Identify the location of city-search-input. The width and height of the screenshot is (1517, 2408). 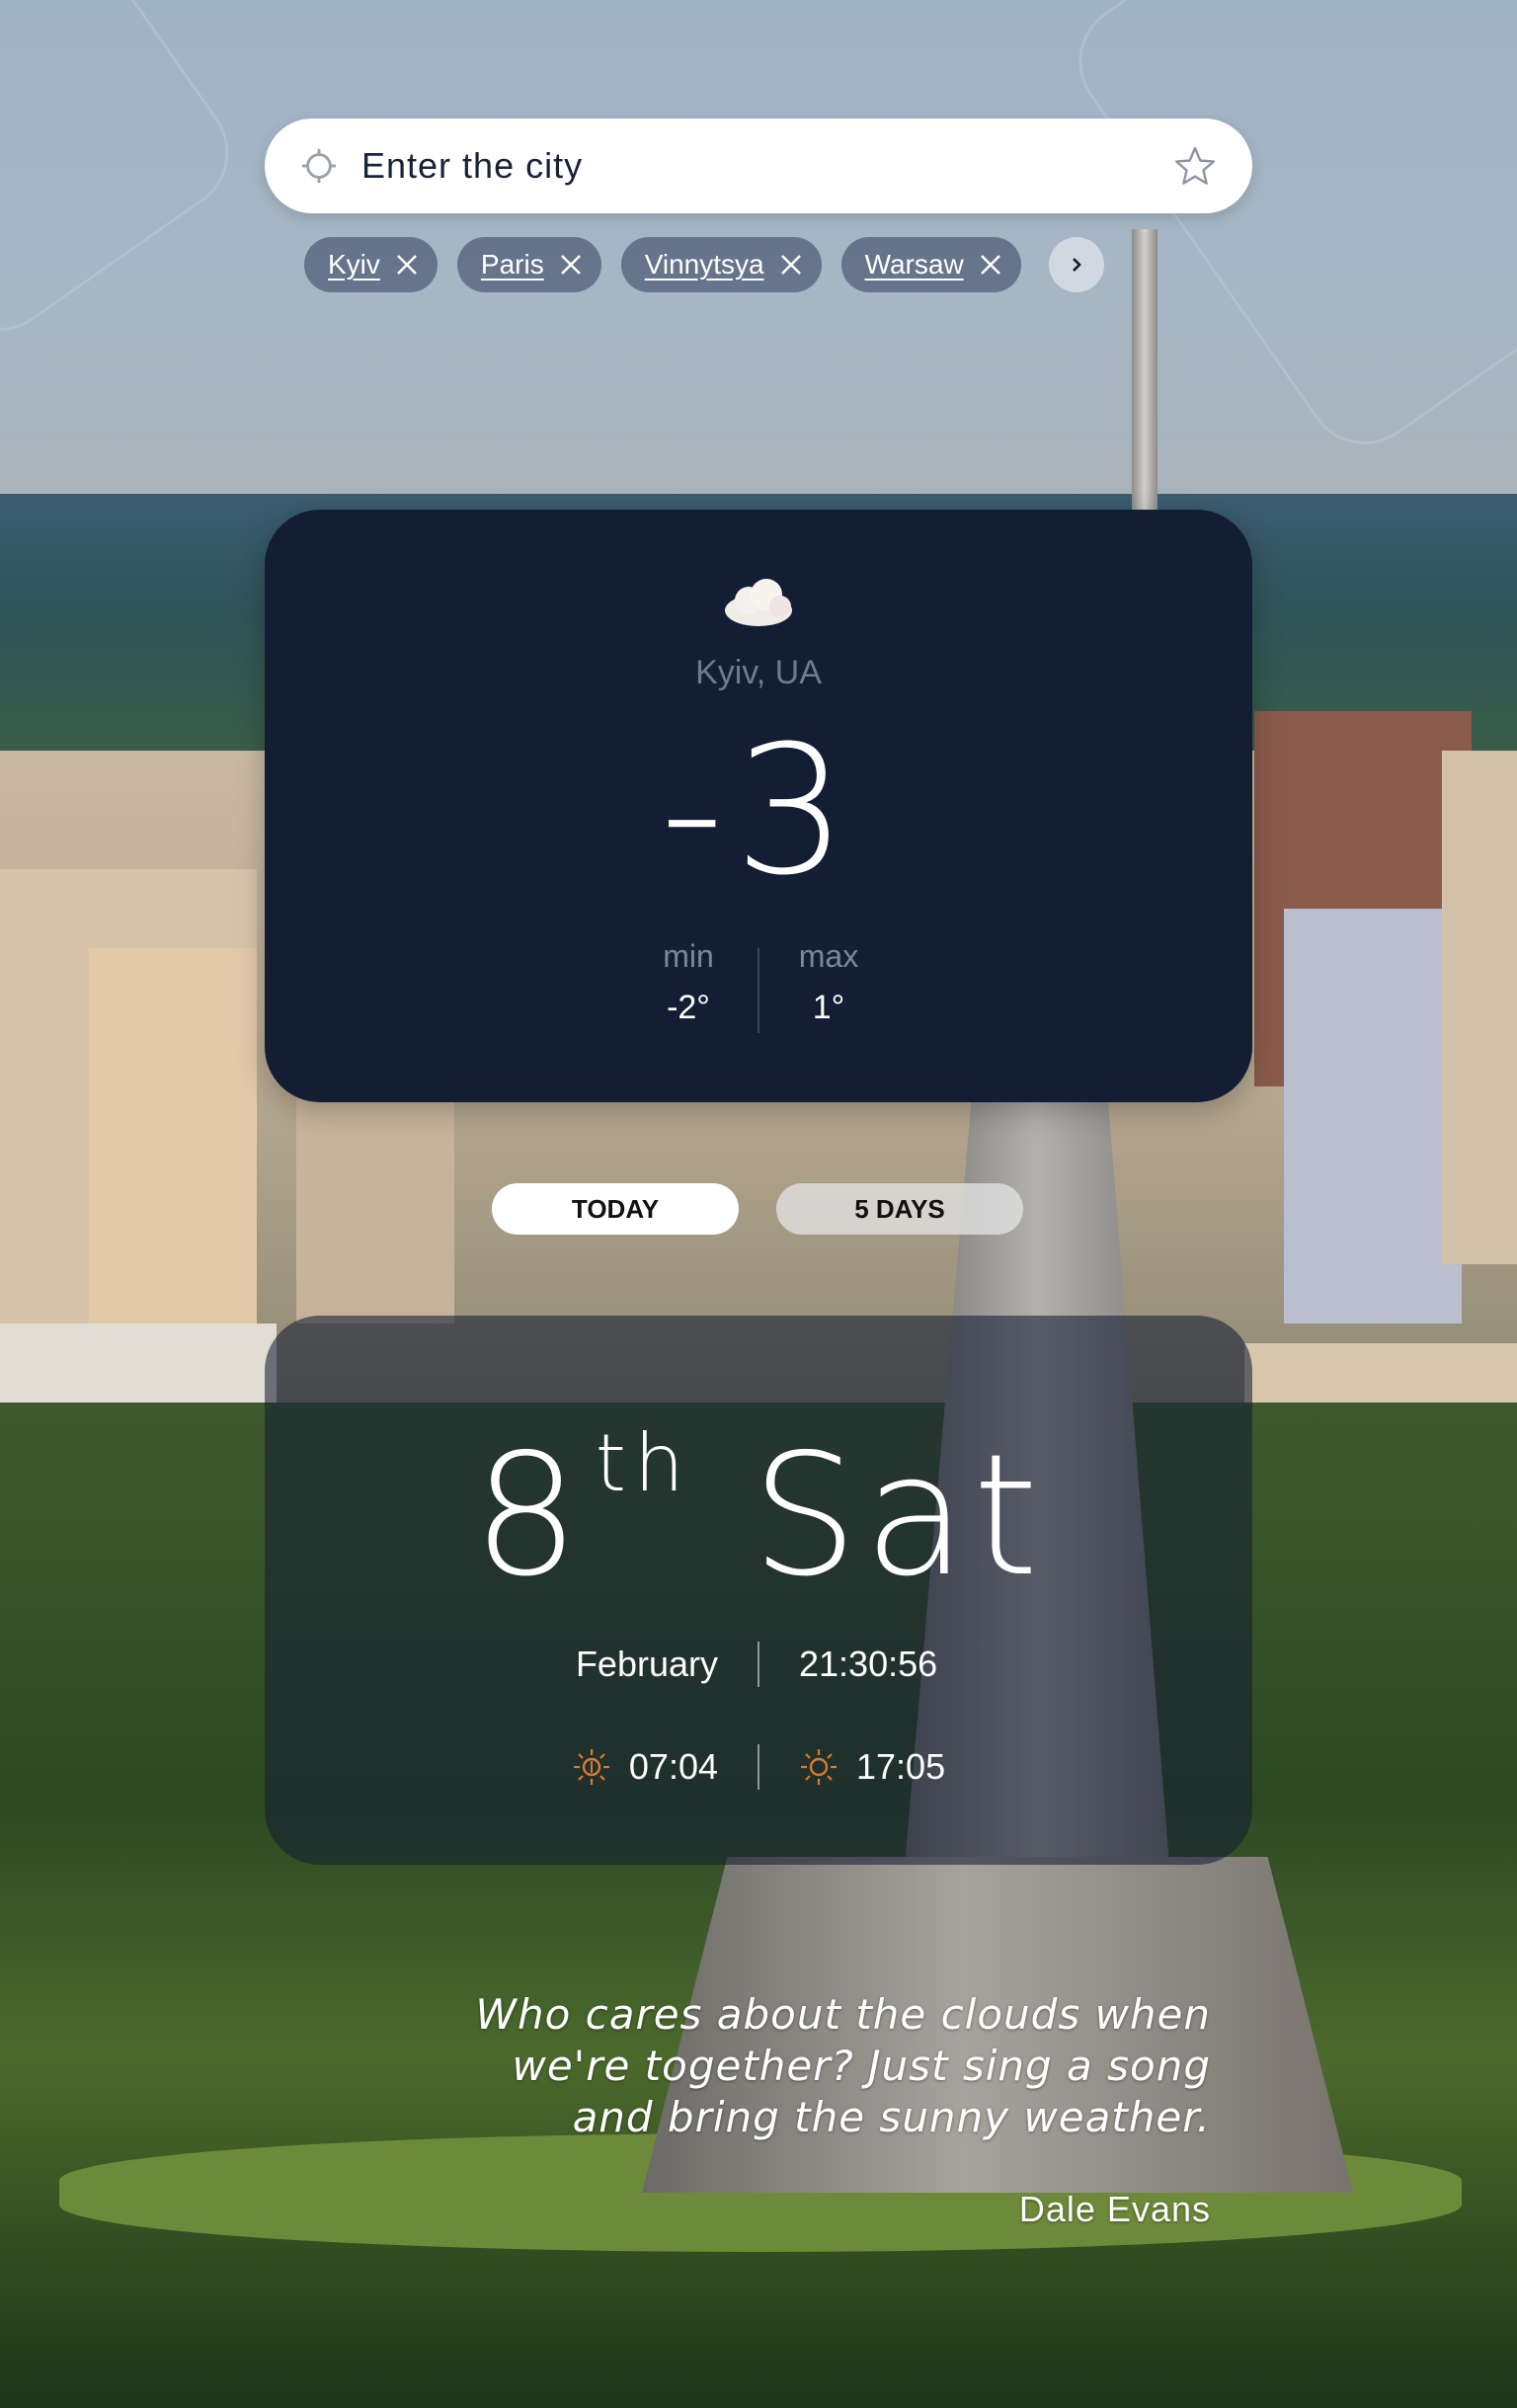
(767, 166).